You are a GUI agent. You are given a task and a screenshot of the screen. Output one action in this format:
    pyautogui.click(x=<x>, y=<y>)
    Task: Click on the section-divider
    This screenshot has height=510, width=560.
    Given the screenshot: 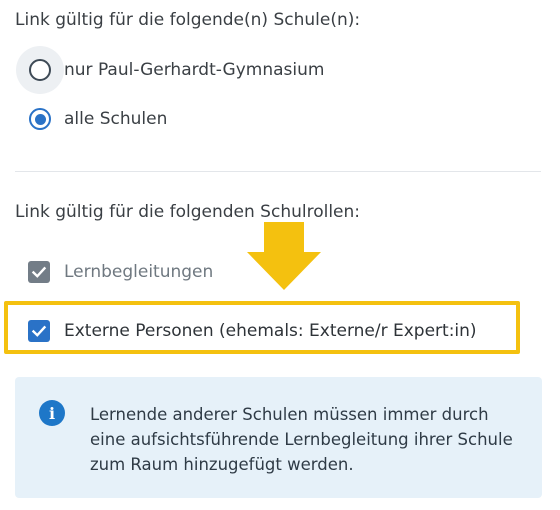 What is the action you would take?
    pyautogui.click(x=278, y=171)
    